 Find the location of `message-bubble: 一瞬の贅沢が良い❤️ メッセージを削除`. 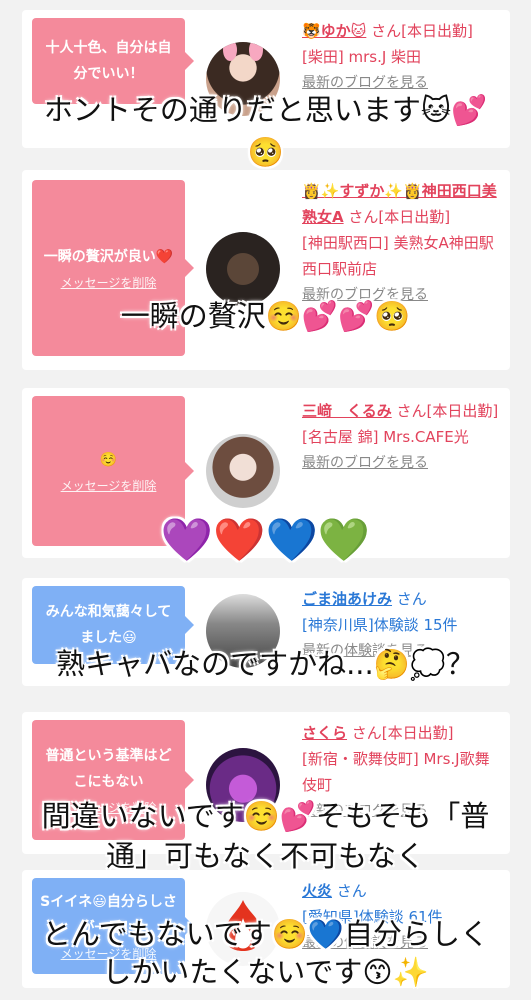

message-bubble: 一瞬の贅沢が良い❤️ メッセージを削除 is located at coordinates (113, 268).